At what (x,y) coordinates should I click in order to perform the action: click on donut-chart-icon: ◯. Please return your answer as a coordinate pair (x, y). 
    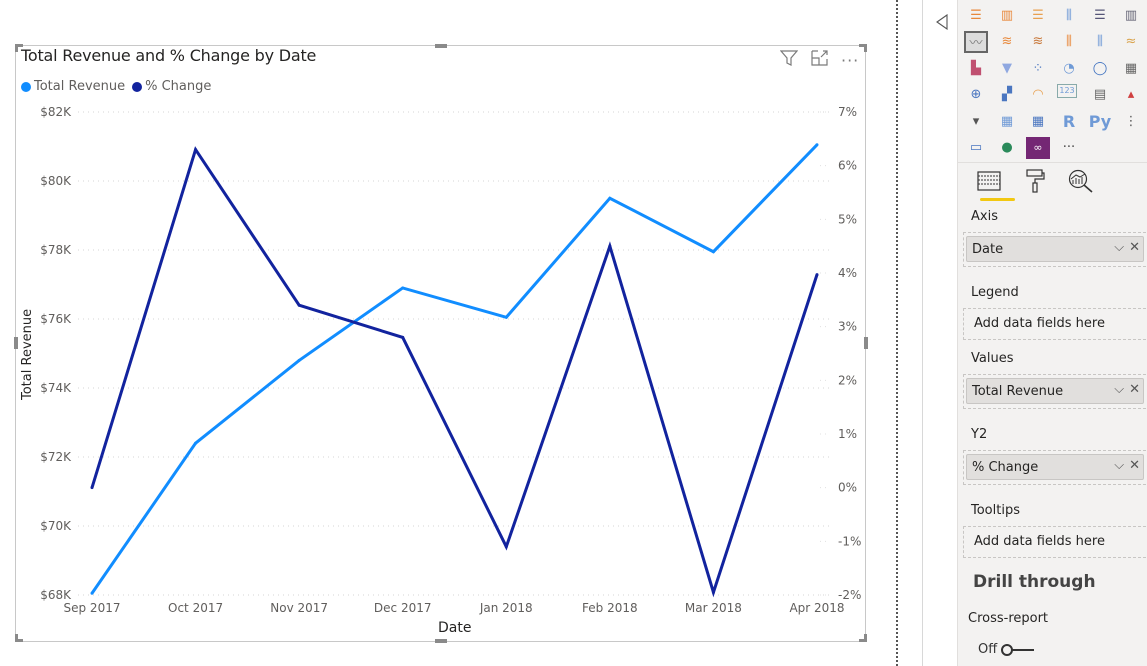
    Looking at the image, I should click on (1100, 68).